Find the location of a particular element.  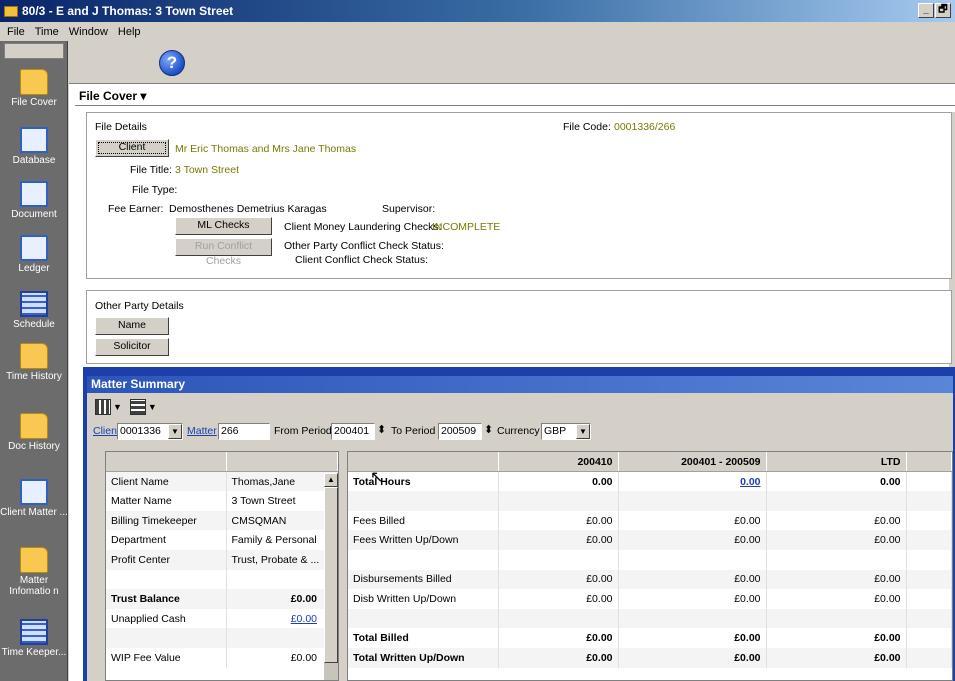

to-period-spinner: ⬍ is located at coordinates (488, 429).